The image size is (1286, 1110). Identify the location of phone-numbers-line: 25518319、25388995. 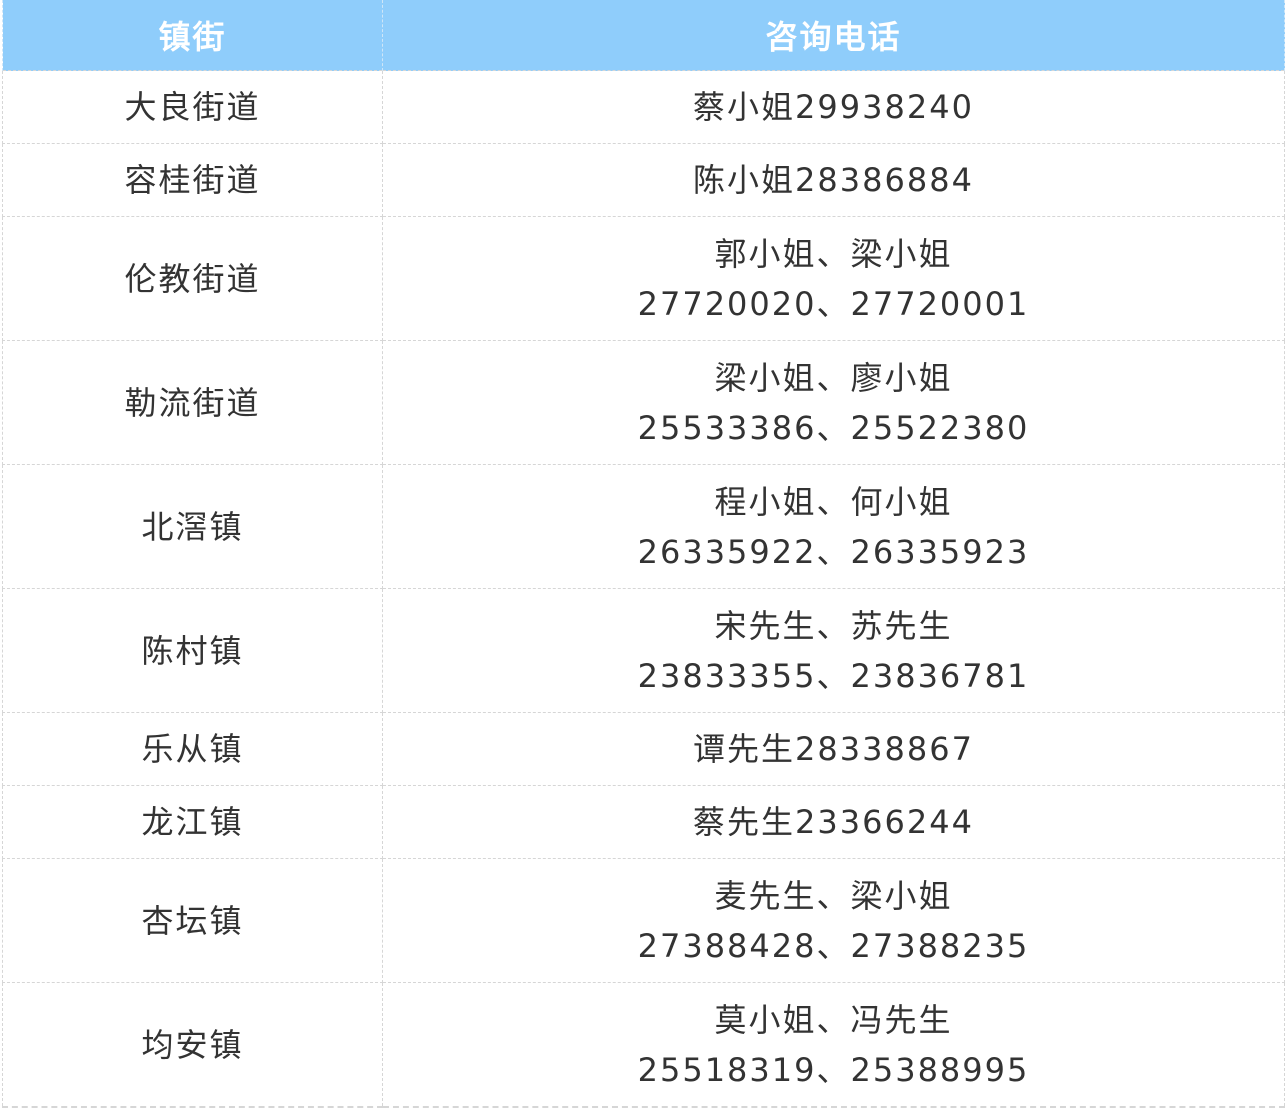
(833, 1069).